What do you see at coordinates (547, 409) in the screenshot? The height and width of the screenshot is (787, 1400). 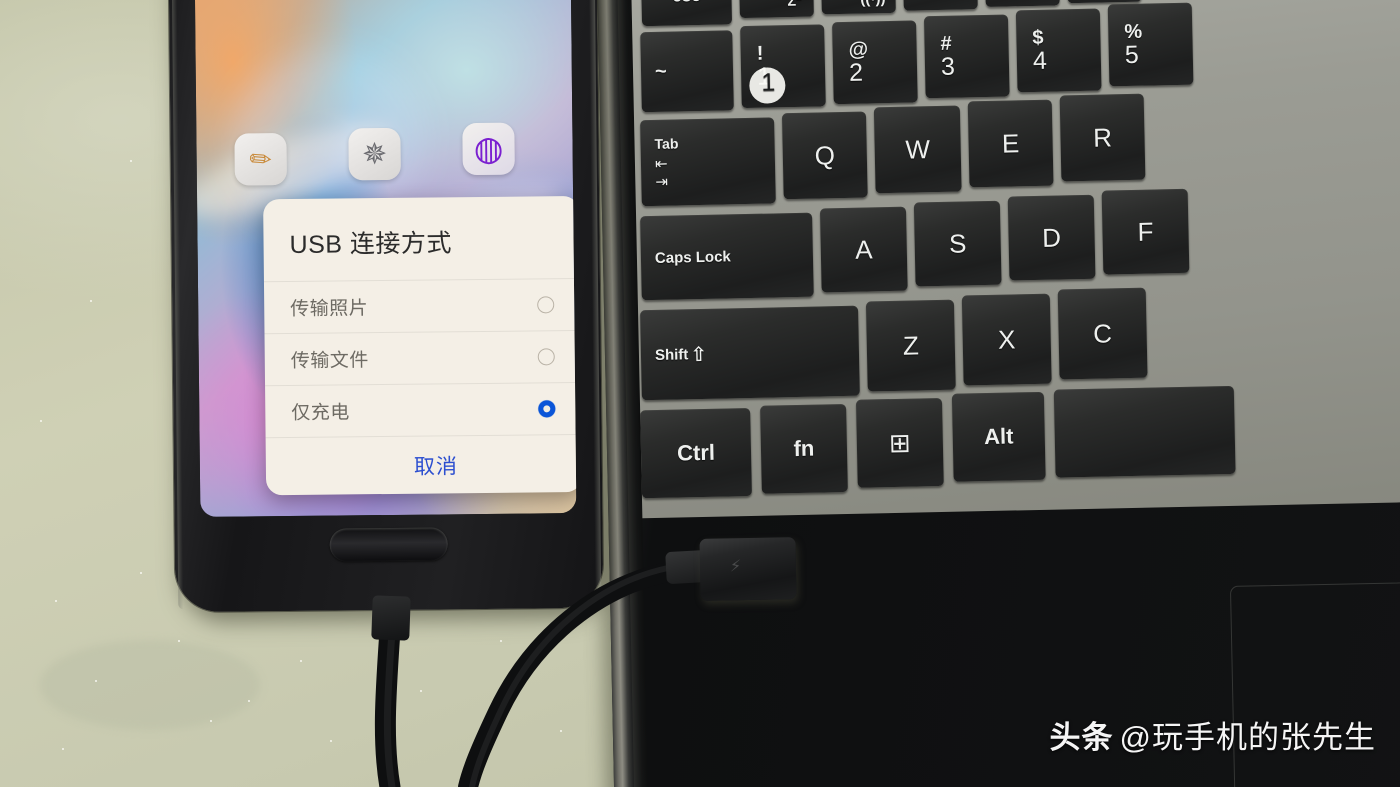 I see `radio-charge-only` at bounding box center [547, 409].